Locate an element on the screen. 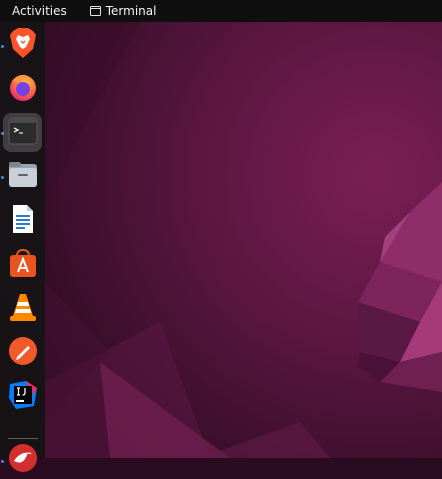 This screenshot has height=479, width=442. software-bag-icon is located at coordinates (23, 265).